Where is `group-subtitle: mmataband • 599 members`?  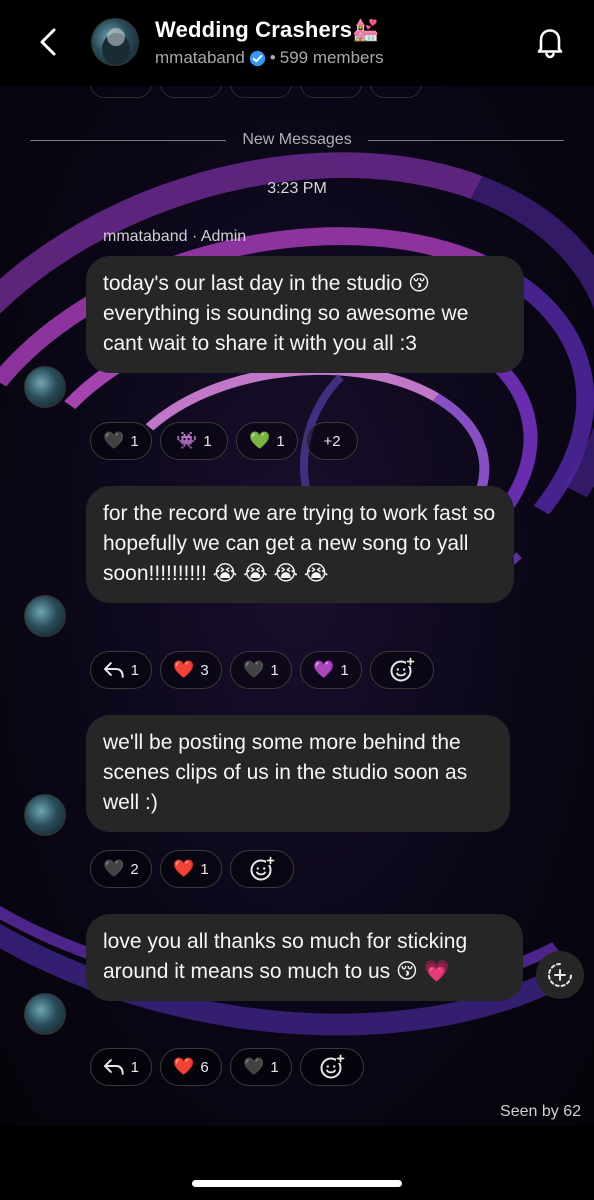
group-subtitle: mmataband • 599 members is located at coordinates (269, 58).